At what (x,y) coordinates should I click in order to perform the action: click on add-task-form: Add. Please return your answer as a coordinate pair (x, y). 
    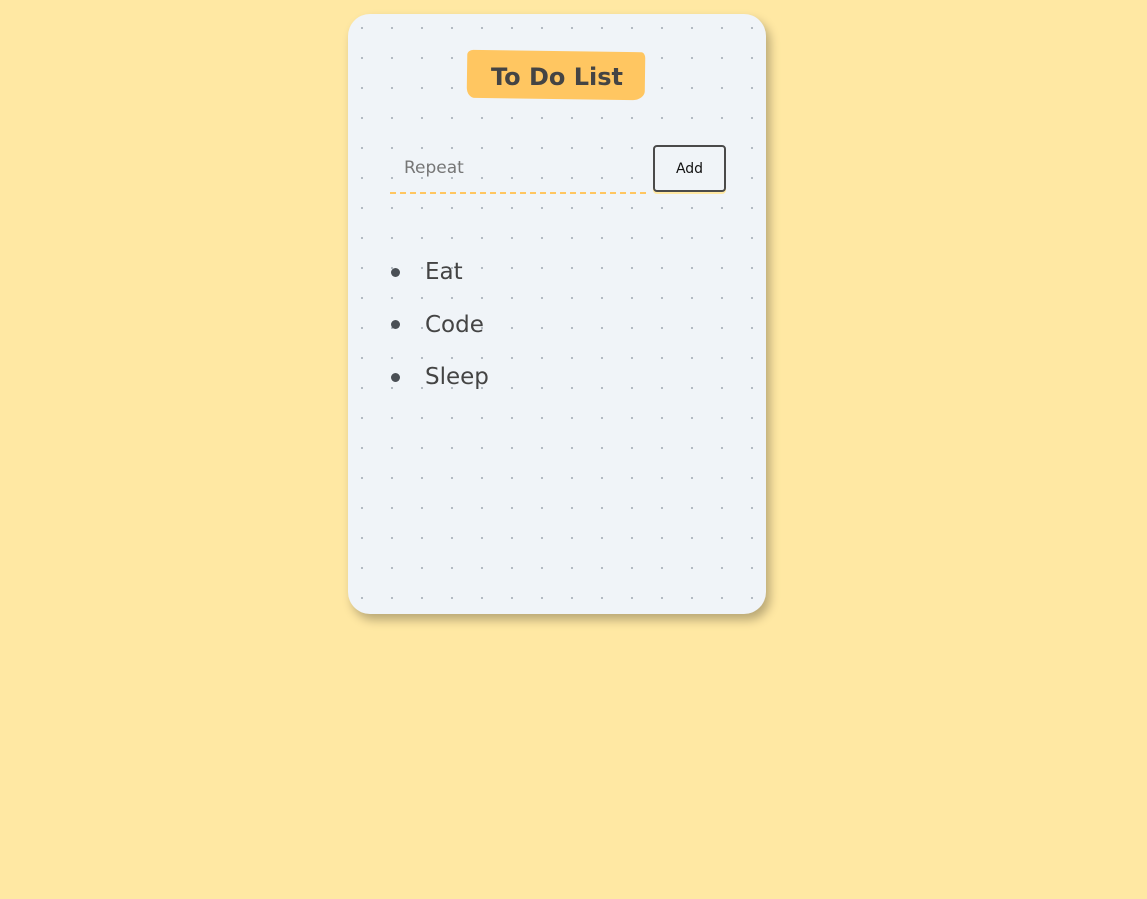
    Looking at the image, I should click on (558, 172).